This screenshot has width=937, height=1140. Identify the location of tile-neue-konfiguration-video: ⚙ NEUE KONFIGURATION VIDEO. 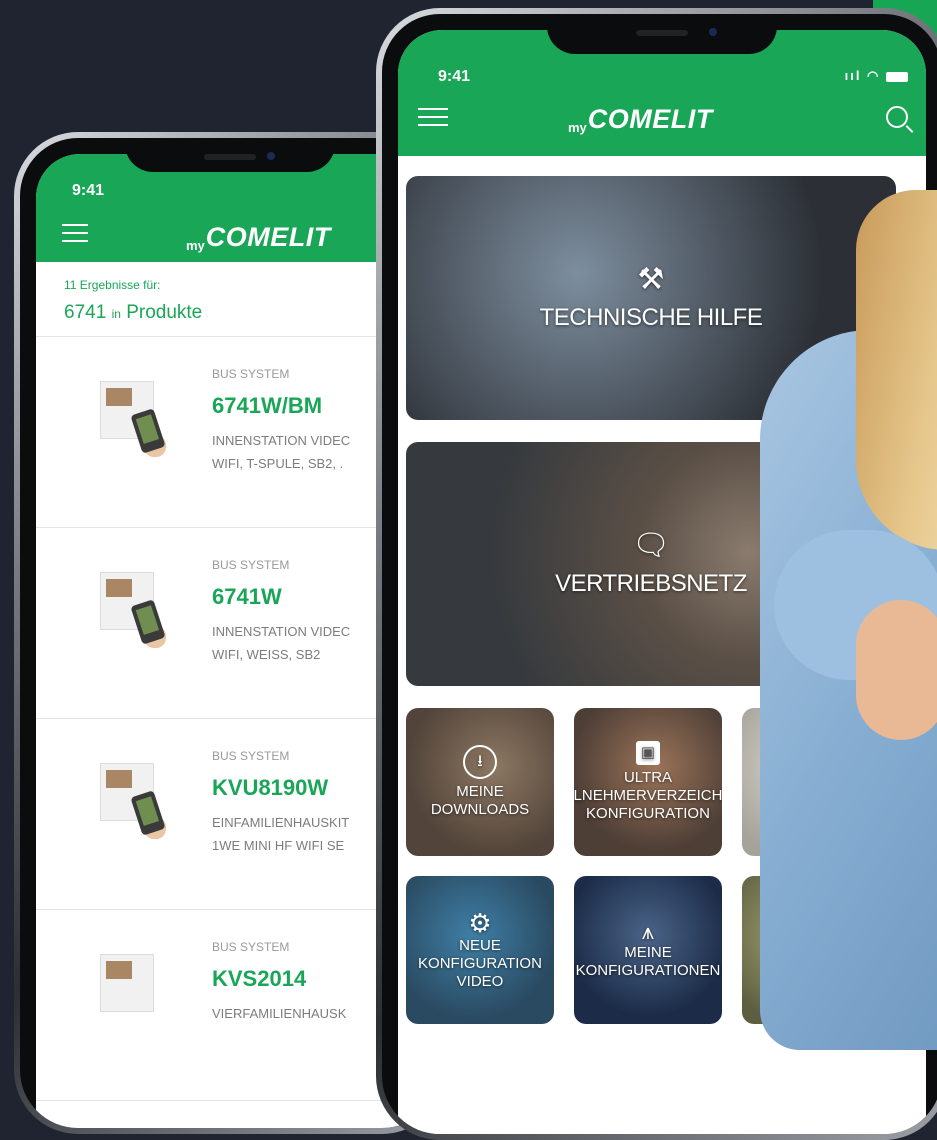
(480, 950).